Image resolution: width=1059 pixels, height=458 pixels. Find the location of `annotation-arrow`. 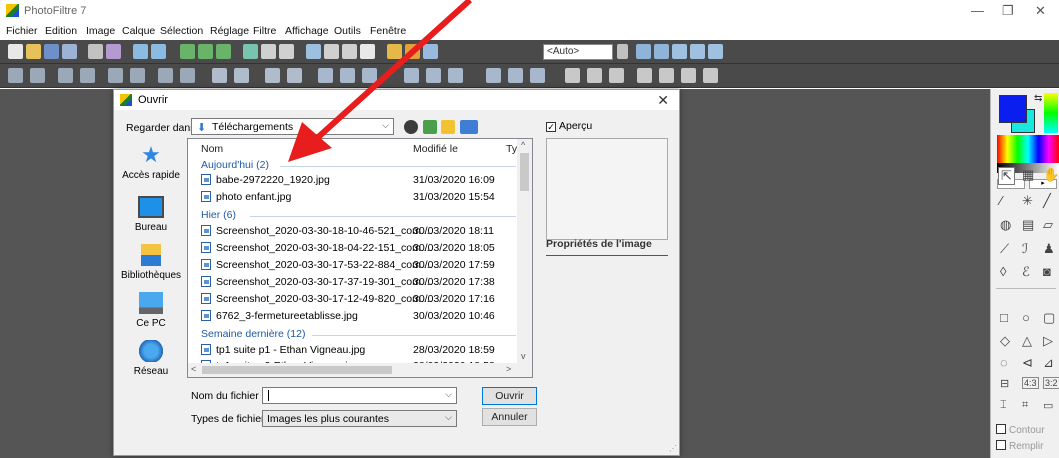

annotation-arrow is located at coordinates (380, 81).